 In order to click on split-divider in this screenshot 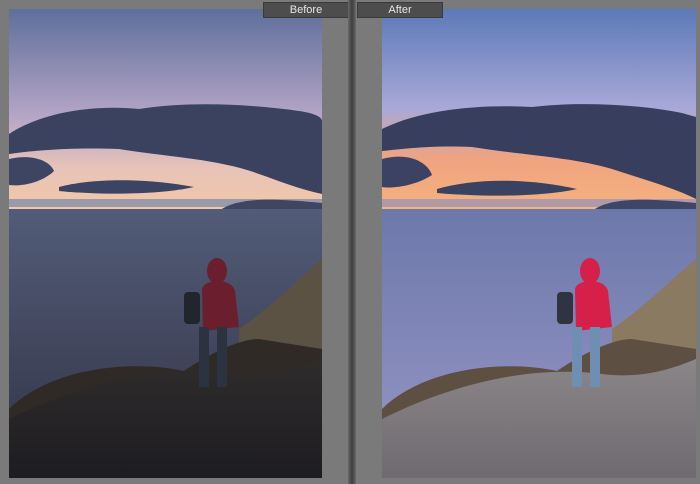, I will do `click(352, 242)`.